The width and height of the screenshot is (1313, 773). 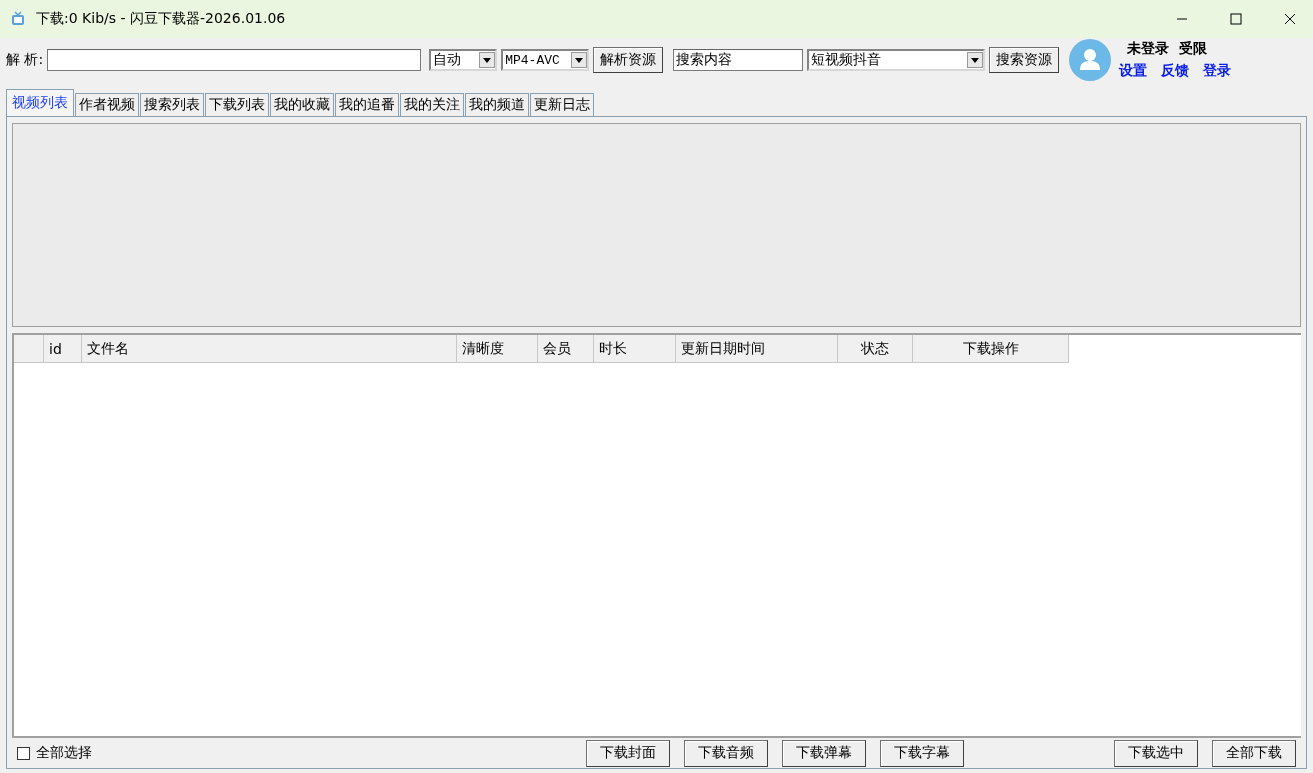 What do you see at coordinates (25, 60) in the screenshot?
I see `parse-label: 解 析:` at bounding box center [25, 60].